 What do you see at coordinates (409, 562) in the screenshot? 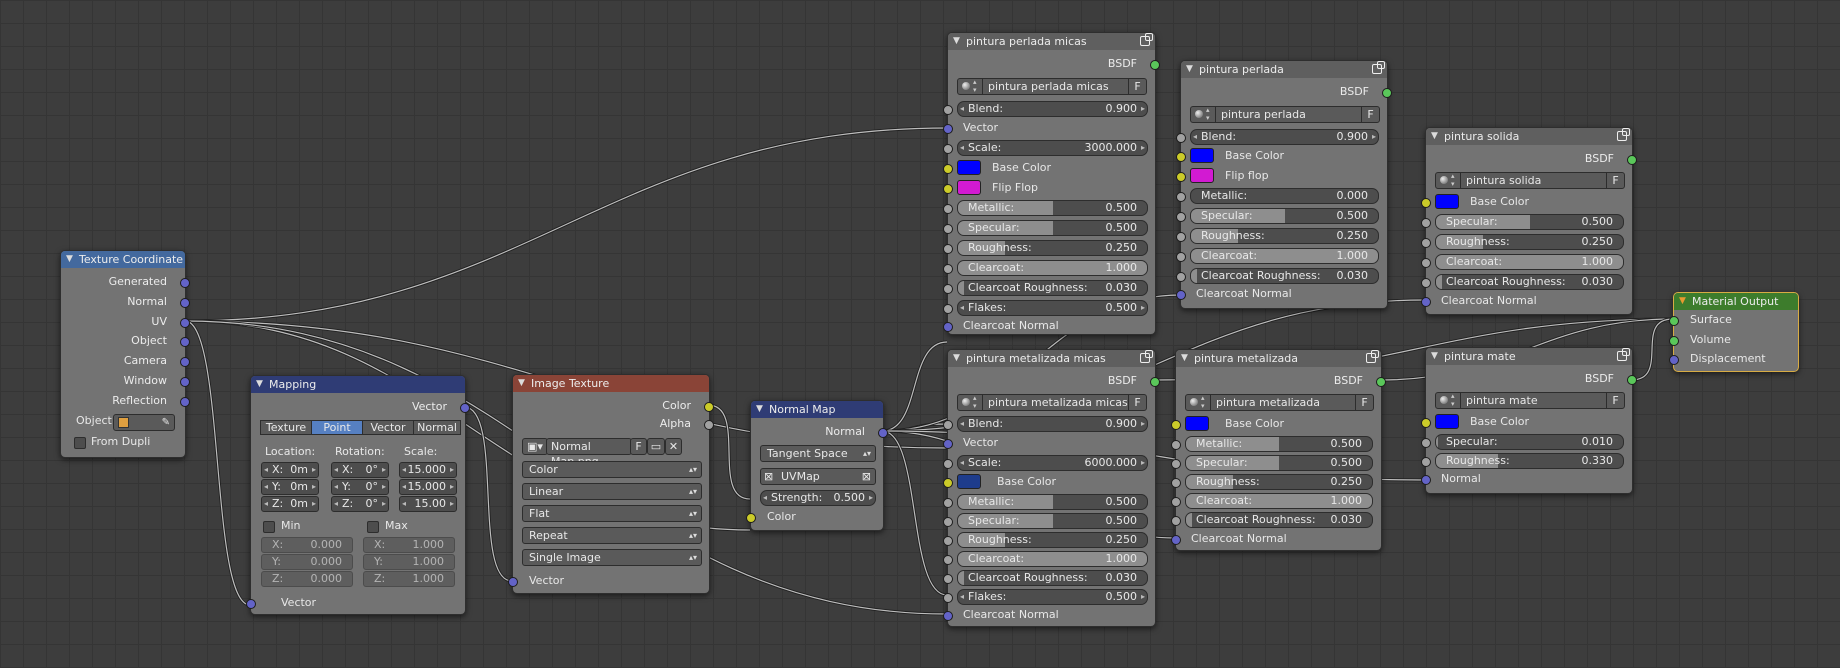
I see `max-y-field: Y: 1.000` at bounding box center [409, 562].